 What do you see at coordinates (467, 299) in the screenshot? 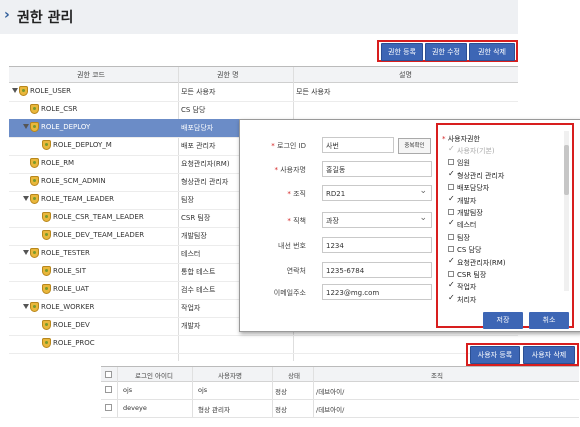
I see `role-option-label: 처리자` at bounding box center [467, 299].